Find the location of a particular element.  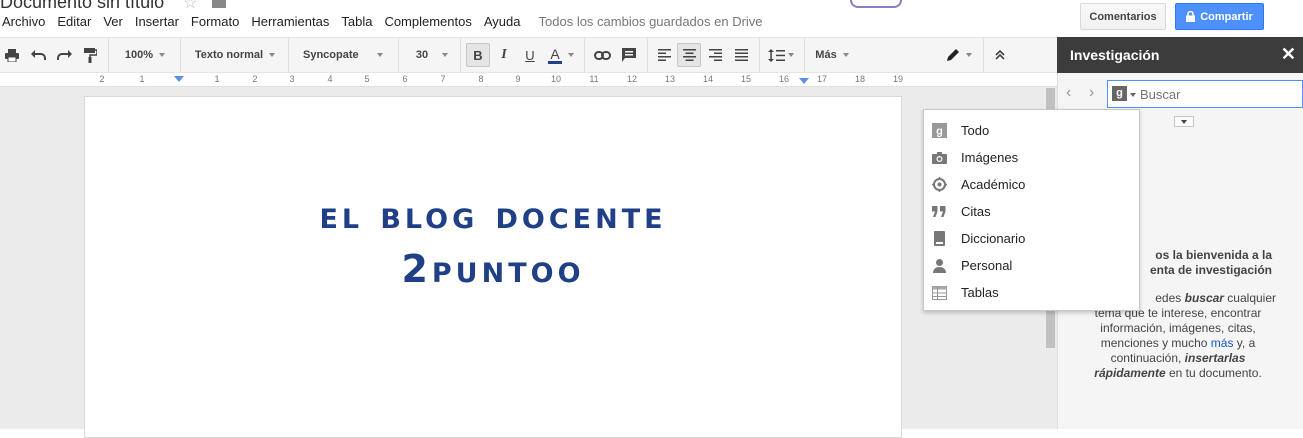

document-text-line2: 2PUNTOO is located at coordinates (493, 269).